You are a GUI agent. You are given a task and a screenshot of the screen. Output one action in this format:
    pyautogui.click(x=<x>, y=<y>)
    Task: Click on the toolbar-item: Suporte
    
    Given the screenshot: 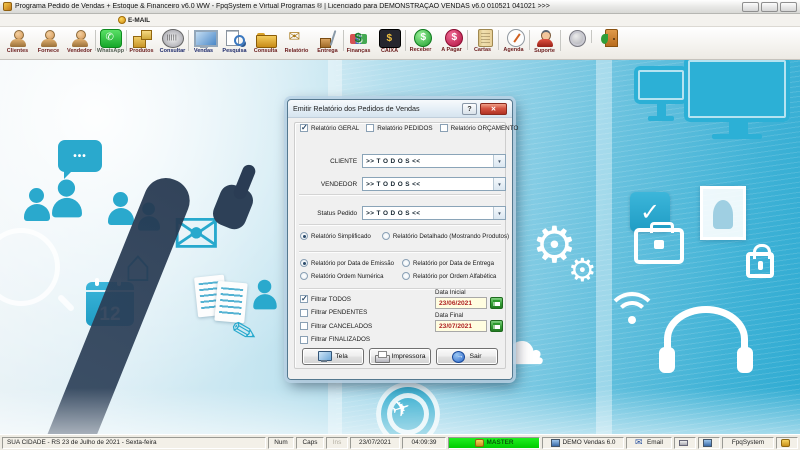 What is the action you would take?
    pyautogui.click(x=545, y=41)
    